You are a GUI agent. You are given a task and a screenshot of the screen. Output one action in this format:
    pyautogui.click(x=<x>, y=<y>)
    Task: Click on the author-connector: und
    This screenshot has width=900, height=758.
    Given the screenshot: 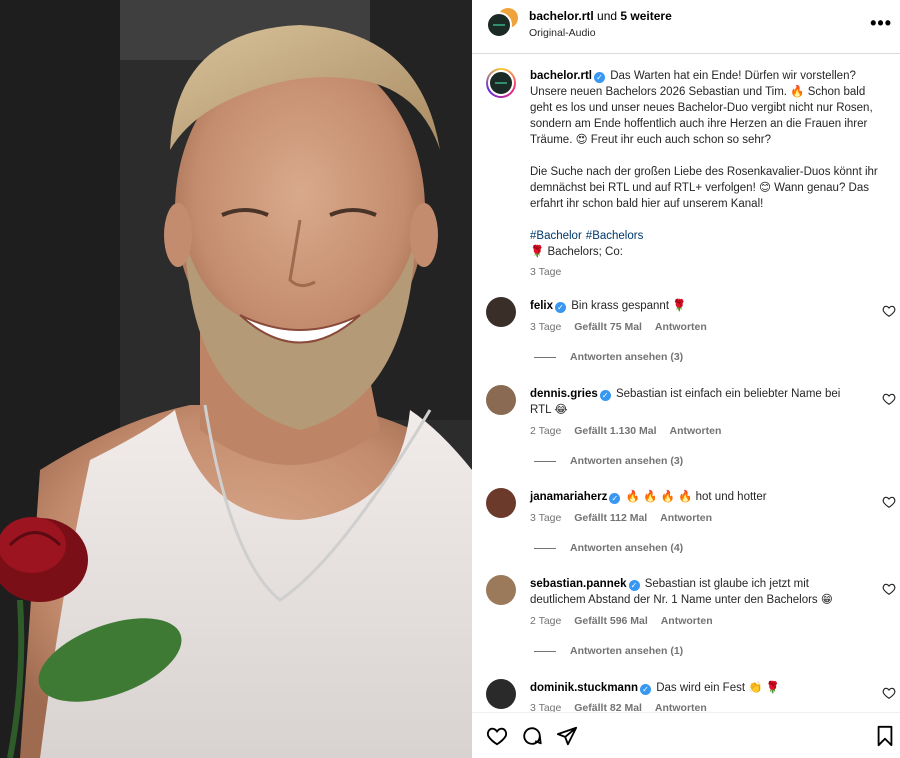 What is the action you would take?
    pyautogui.click(x=607, y=16)
    